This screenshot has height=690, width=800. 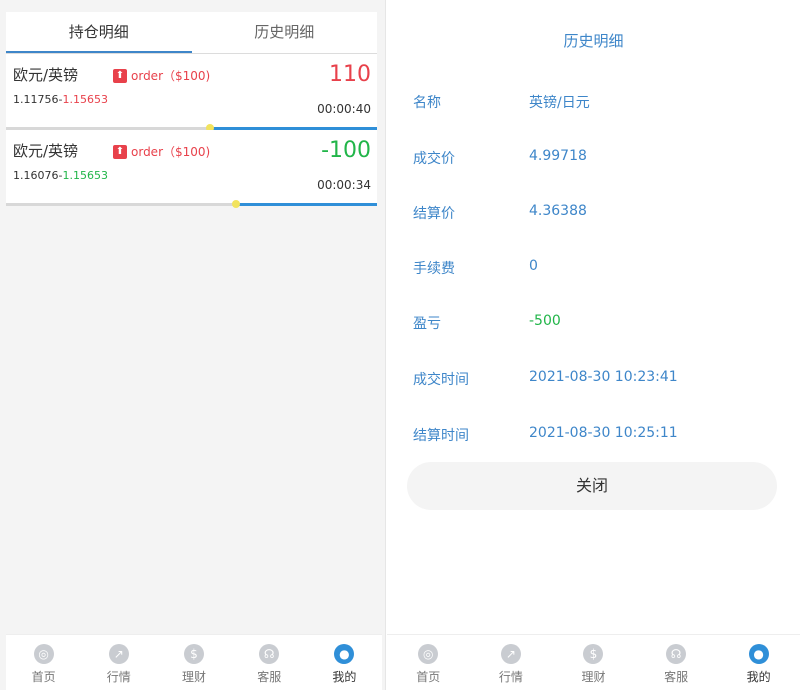 I want to click on countdown-timer: 00:00:40, so click(x=344, y=109).